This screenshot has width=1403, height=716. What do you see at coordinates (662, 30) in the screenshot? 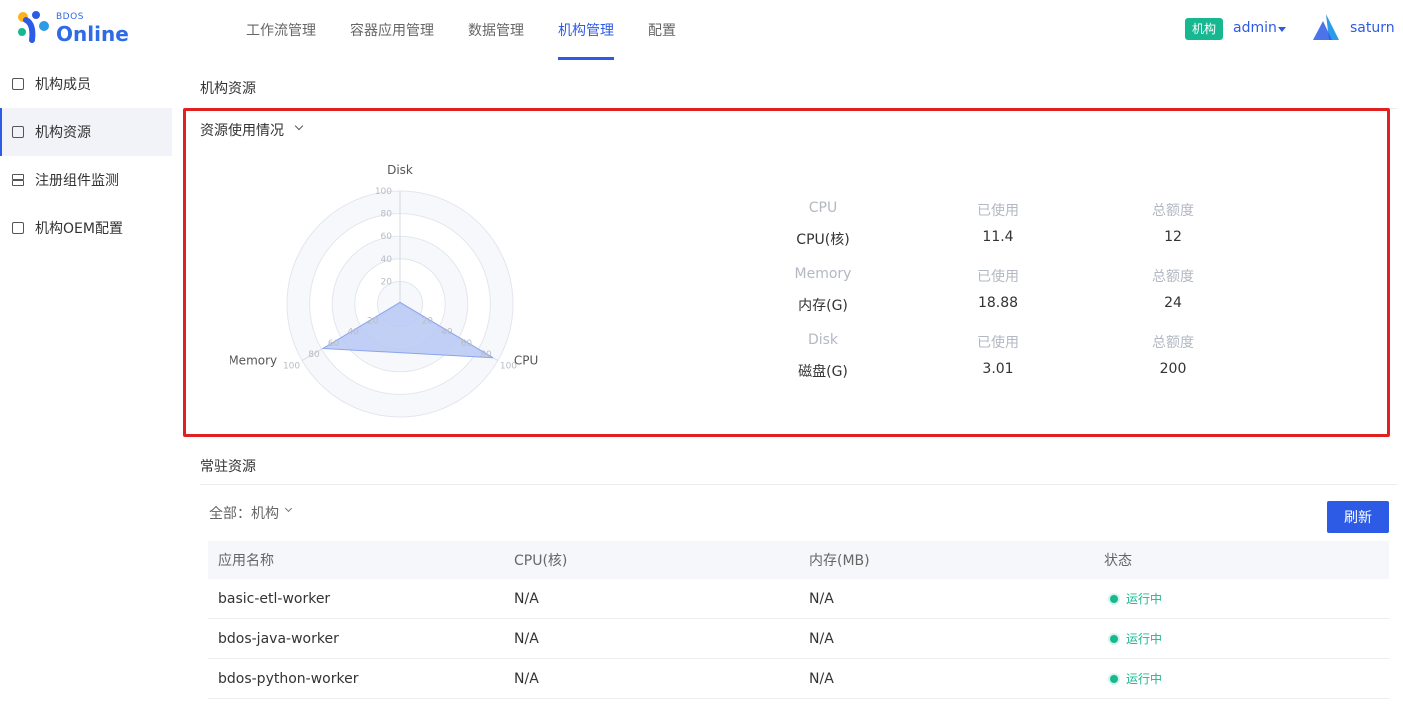
I see `nav-config: 配置` at bounding box center [662, 30].